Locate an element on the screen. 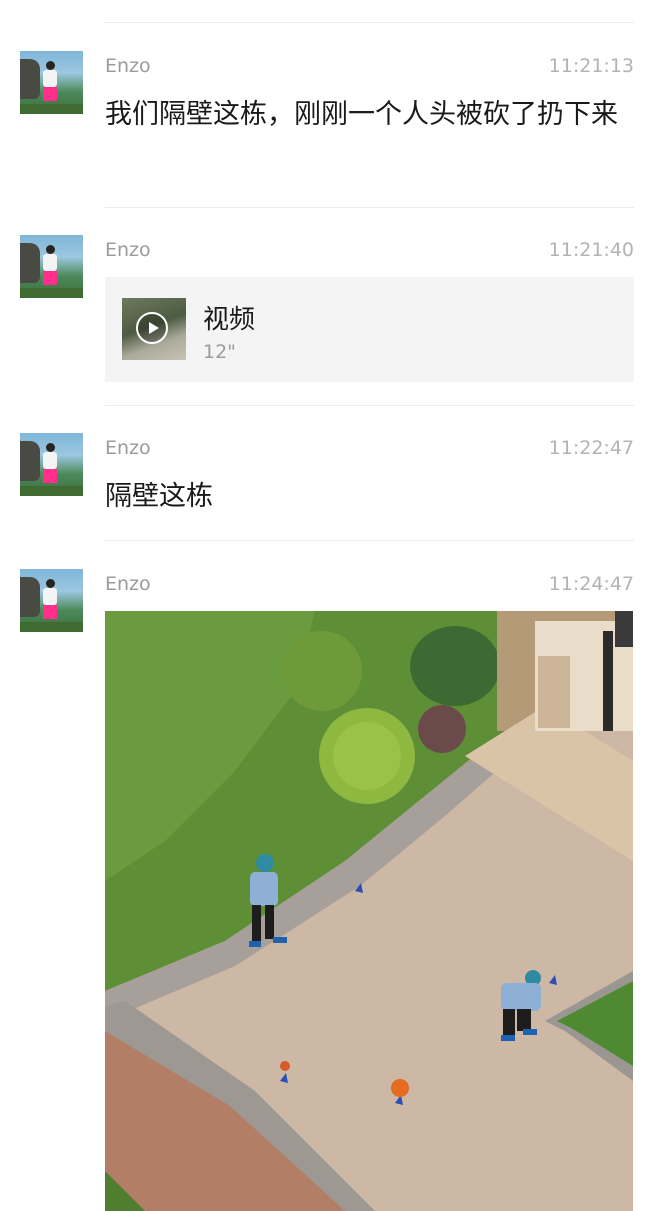 Image resolution: width=658 pixels, height=1211 pixels. message-time: 11:21:13 is located at coordinates (591, 66).